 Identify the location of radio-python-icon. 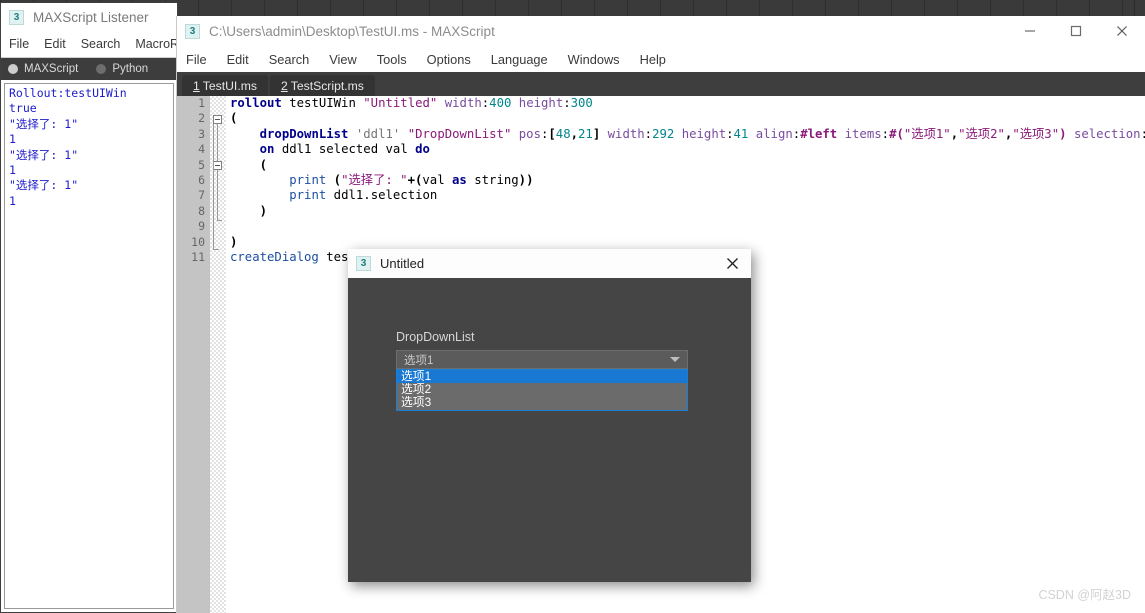
(101, 69).